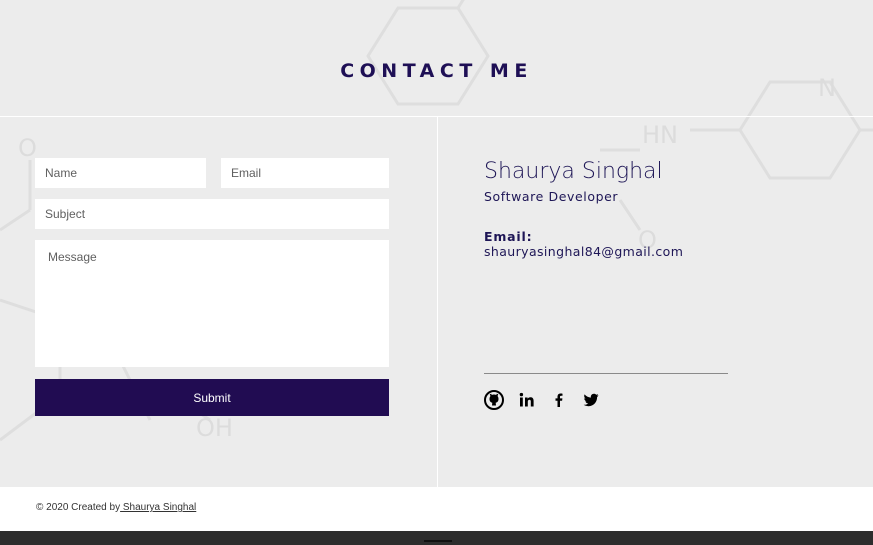  Describe the element at coordinates (212, 214) in the screenshot. I see `subject-input` at that location.